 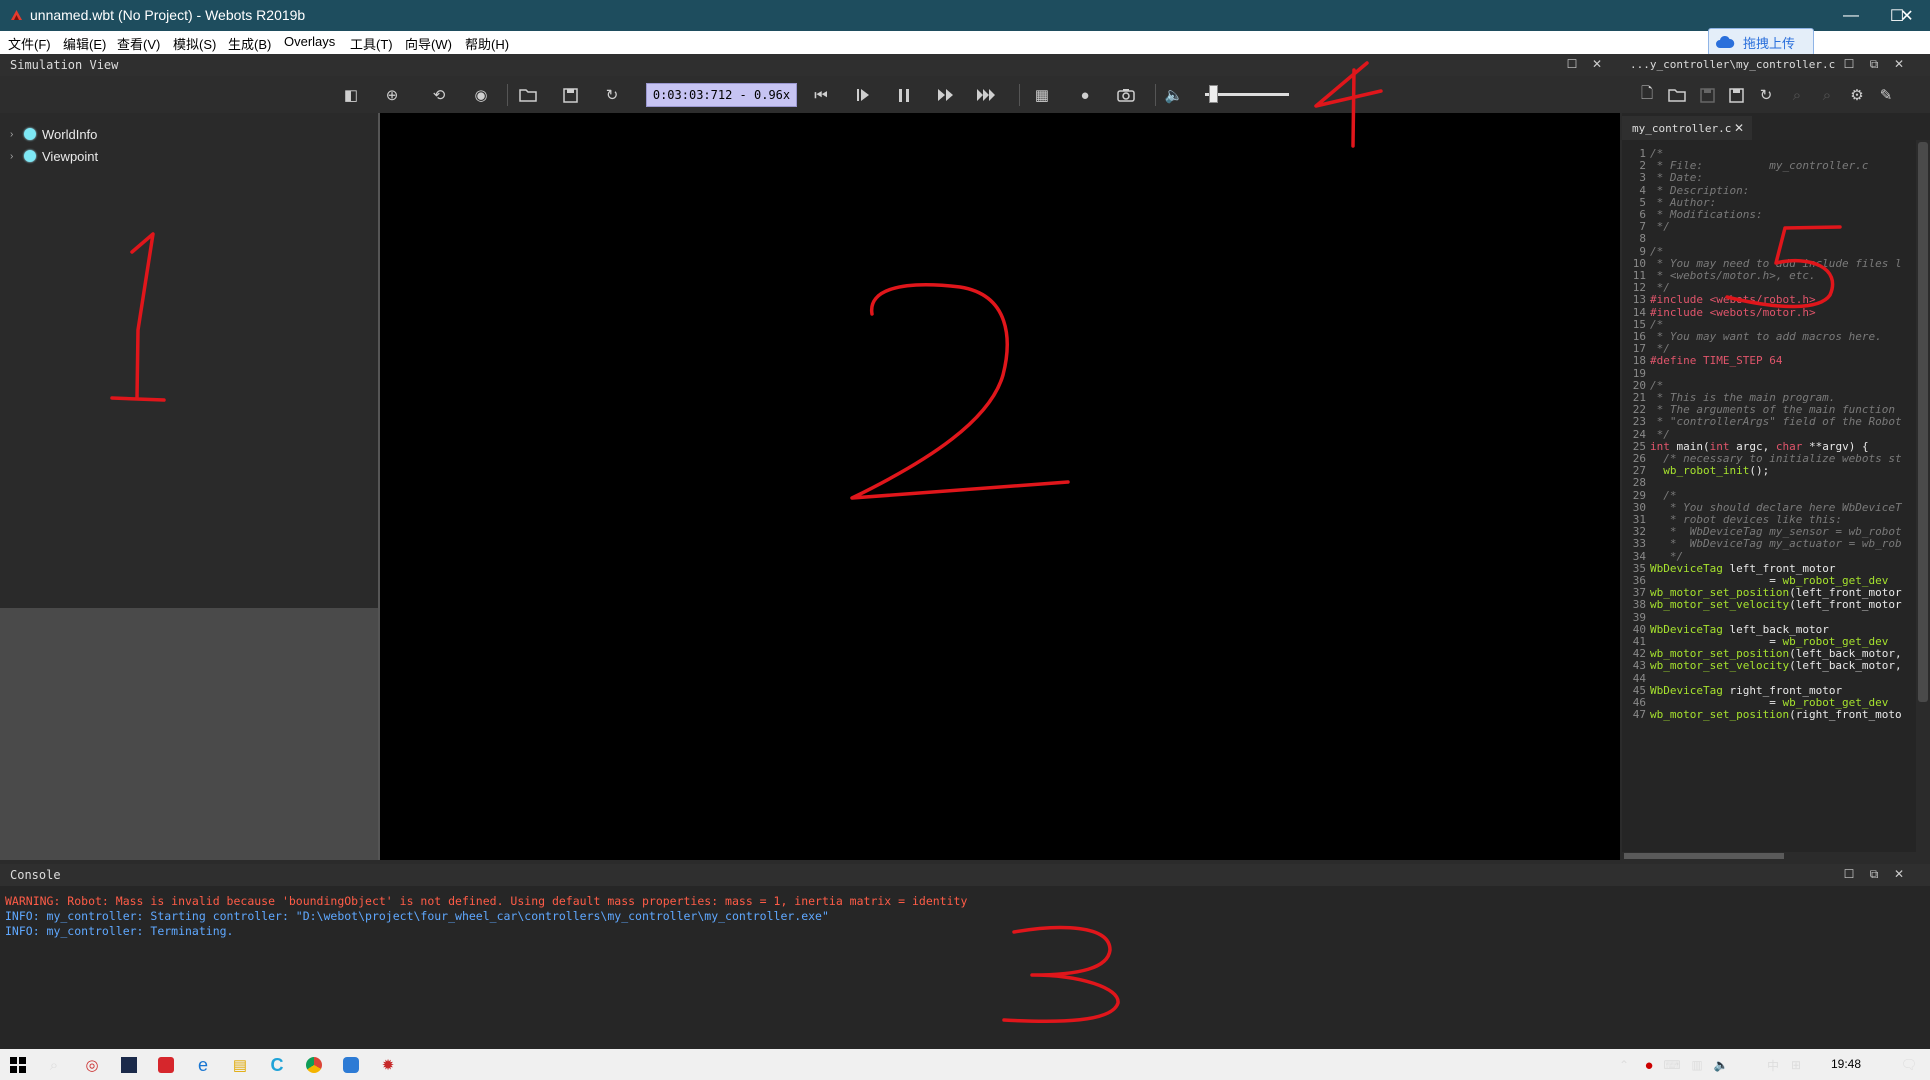 I want to click on fastest-glyph, so click(x=986, y=95).